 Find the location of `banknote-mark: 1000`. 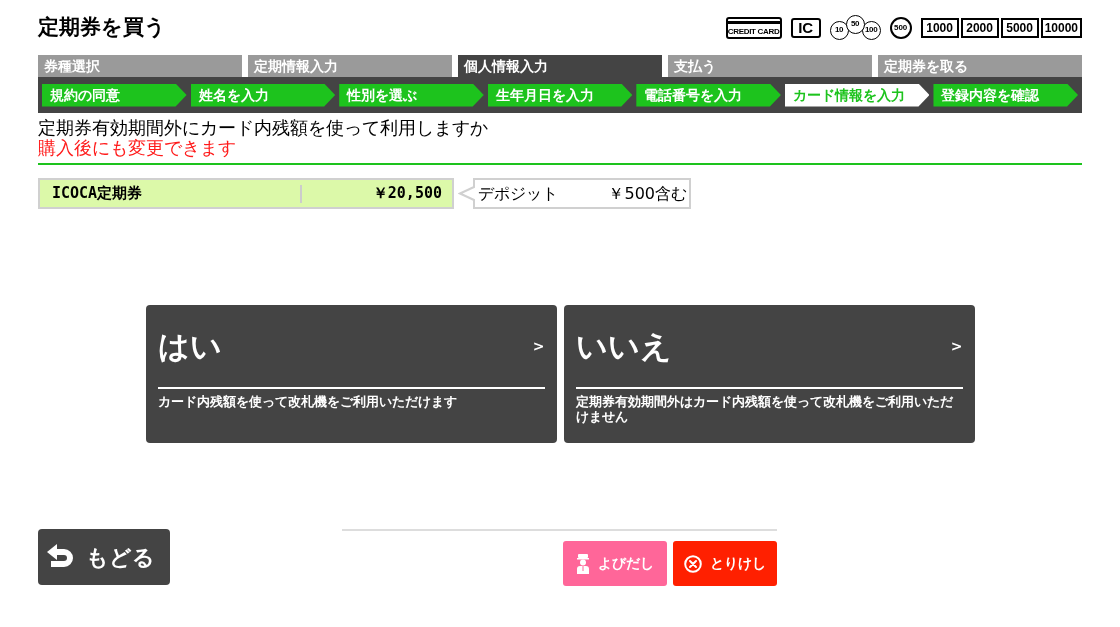

banknote-mark: 1000 is located at coordinates (939, 27).